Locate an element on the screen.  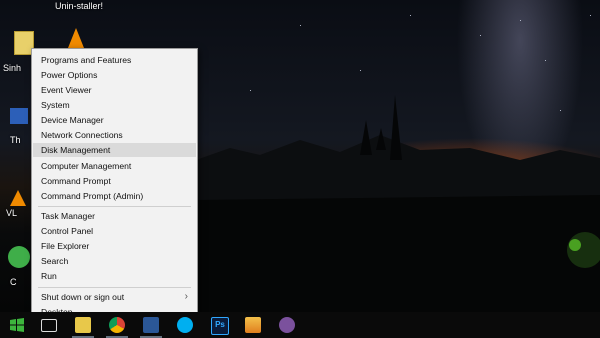
menu-item-programs-and-features: Programs and Features is located at coordinates (114, 60).